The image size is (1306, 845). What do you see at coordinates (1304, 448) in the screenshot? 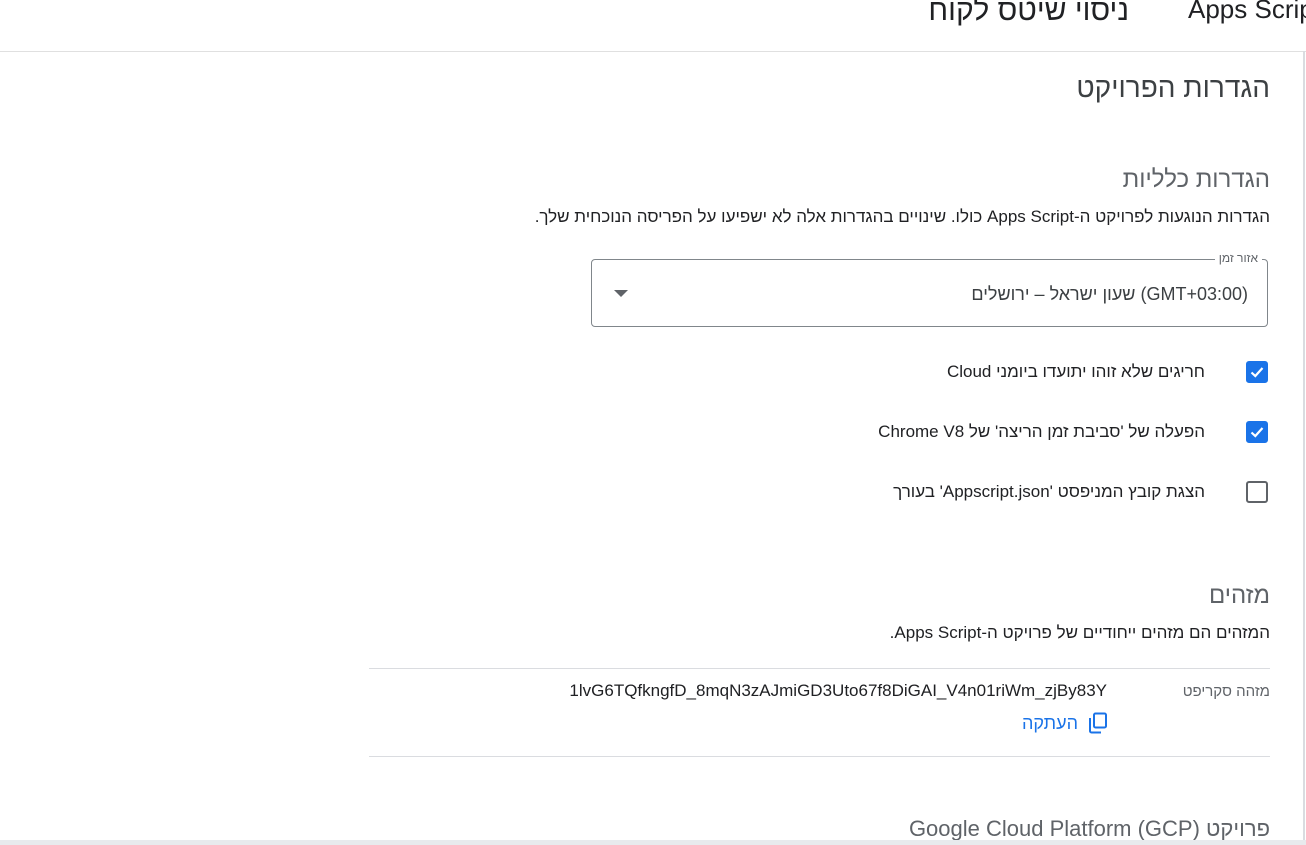
I see `scrollbar-track` at bounding box center [1304, 448].